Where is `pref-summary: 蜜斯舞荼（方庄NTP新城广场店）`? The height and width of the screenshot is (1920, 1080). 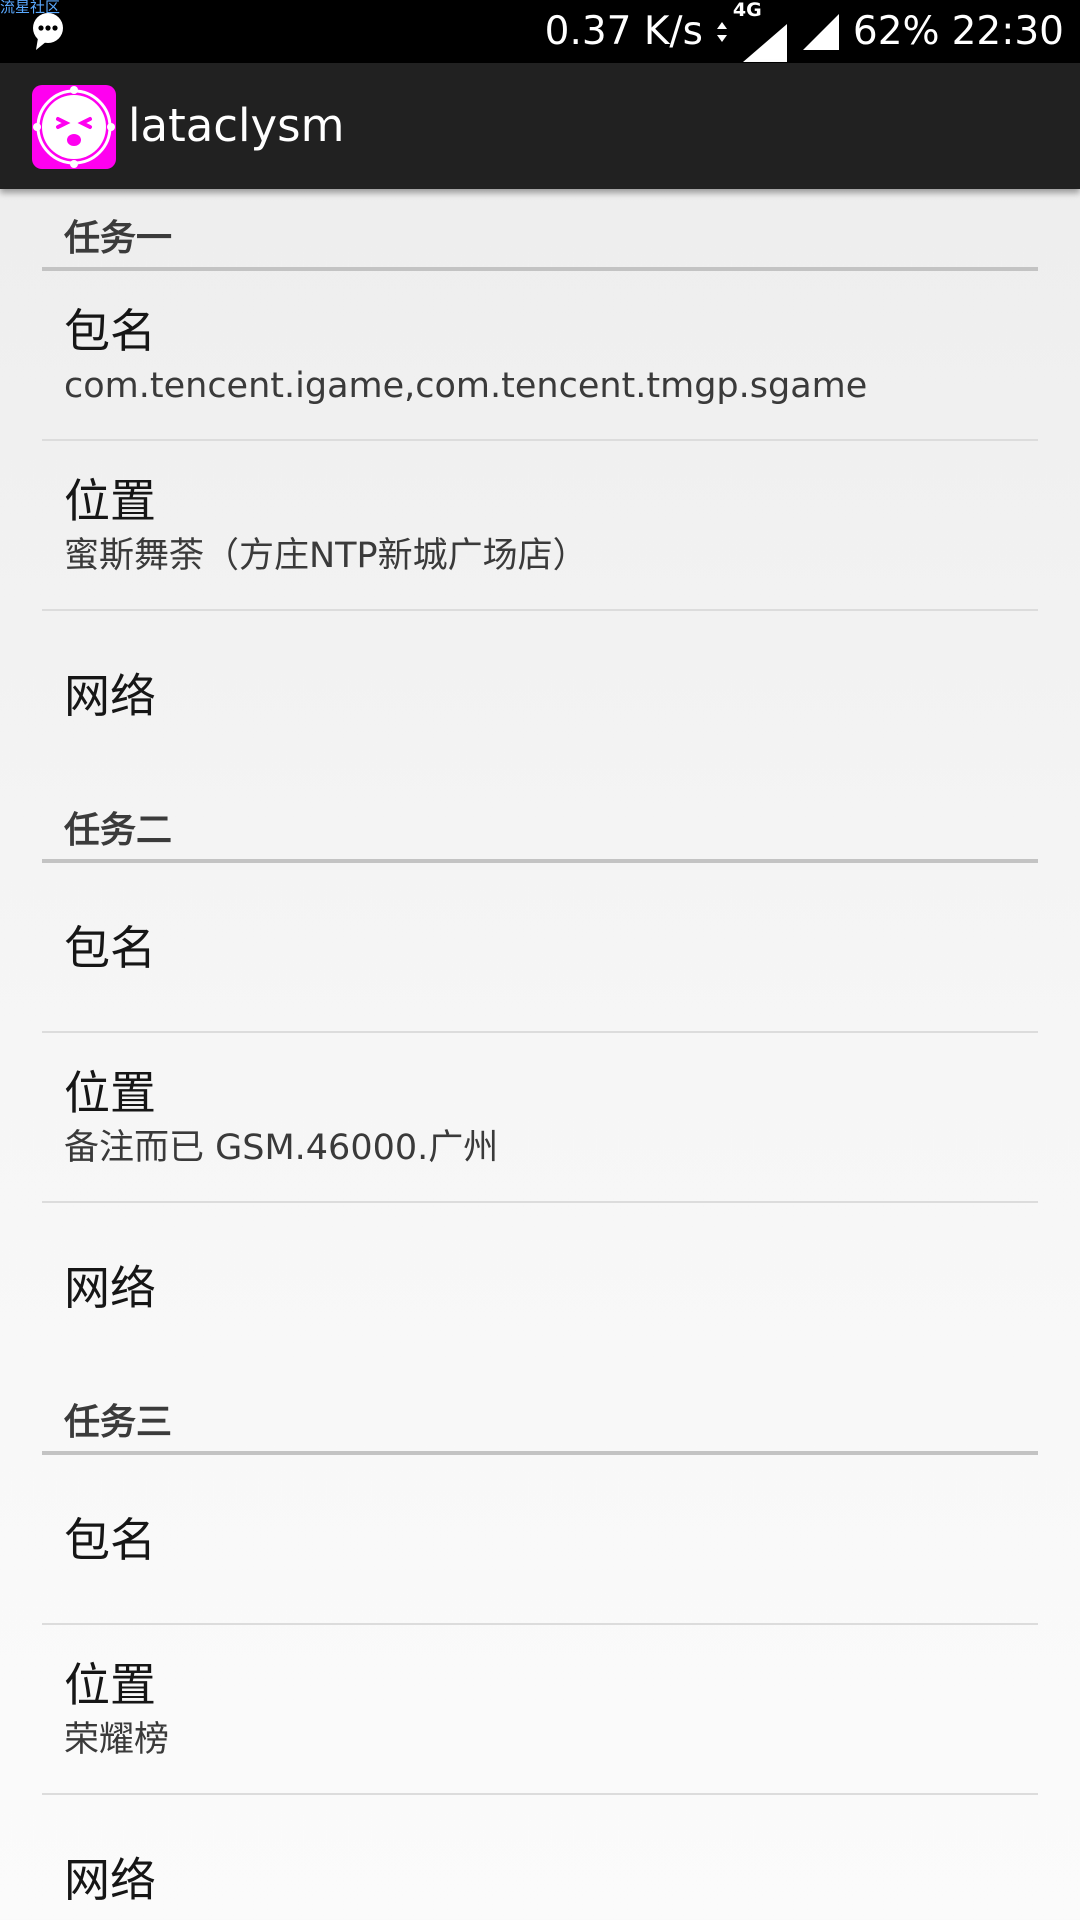
pref-summary: 蜜斯舞荼（方庄NTP新城广场店） is located at coordinates (326, 556).